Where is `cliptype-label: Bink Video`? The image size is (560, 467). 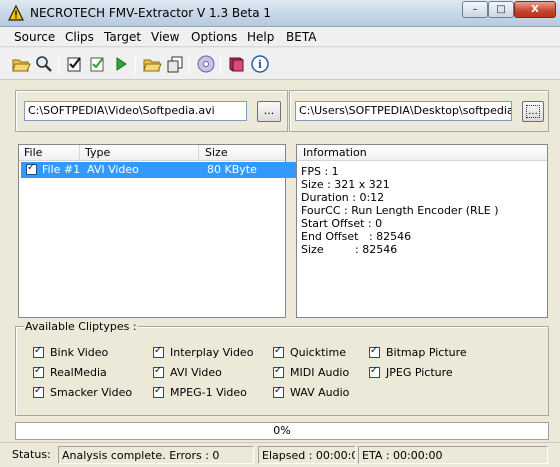
cliptype-label: Bink Video is located at coordinates (79, 352).